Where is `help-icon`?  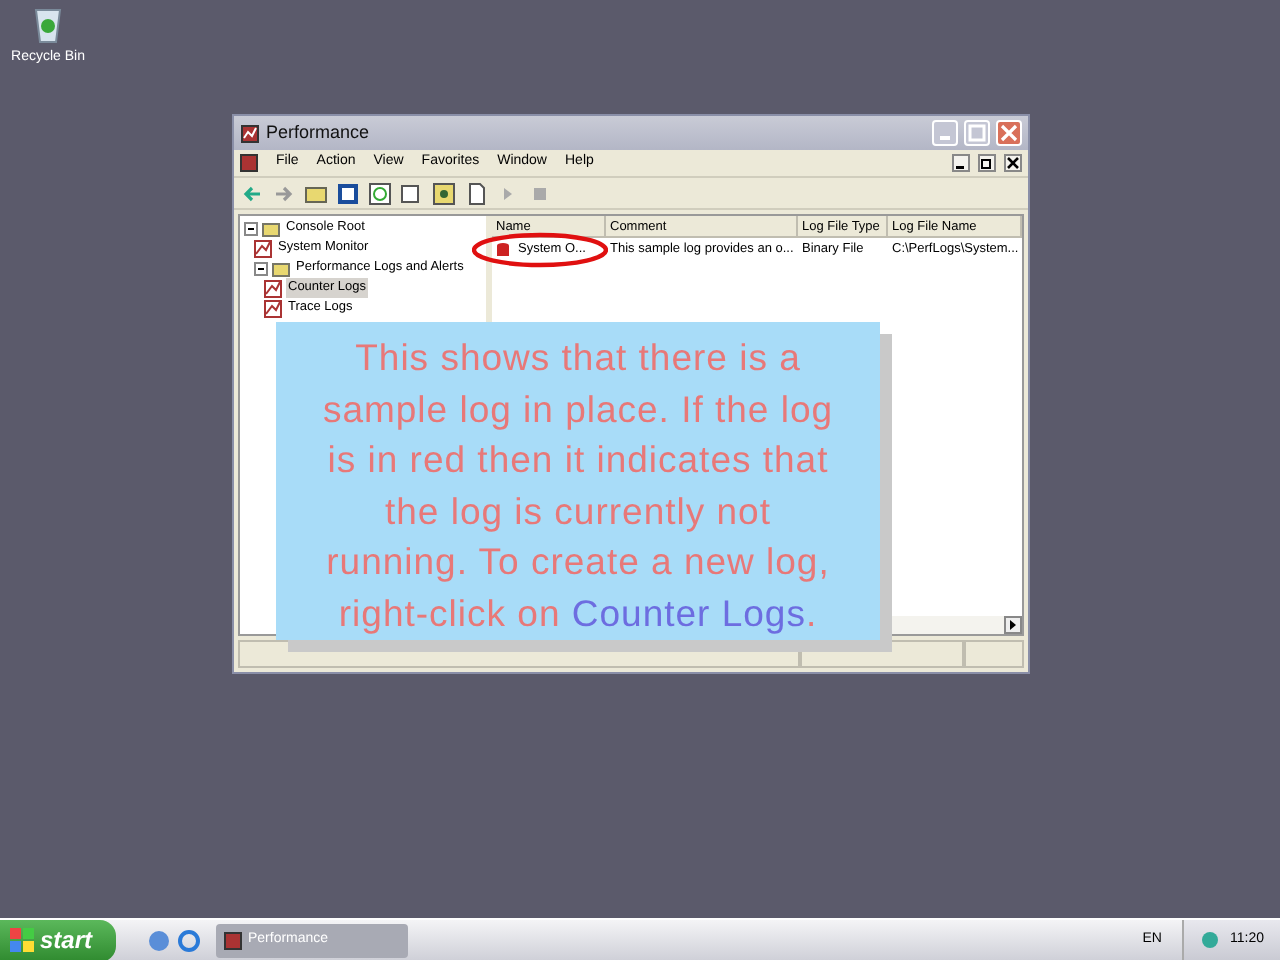
help-icon is located at coordinates (444, 193).